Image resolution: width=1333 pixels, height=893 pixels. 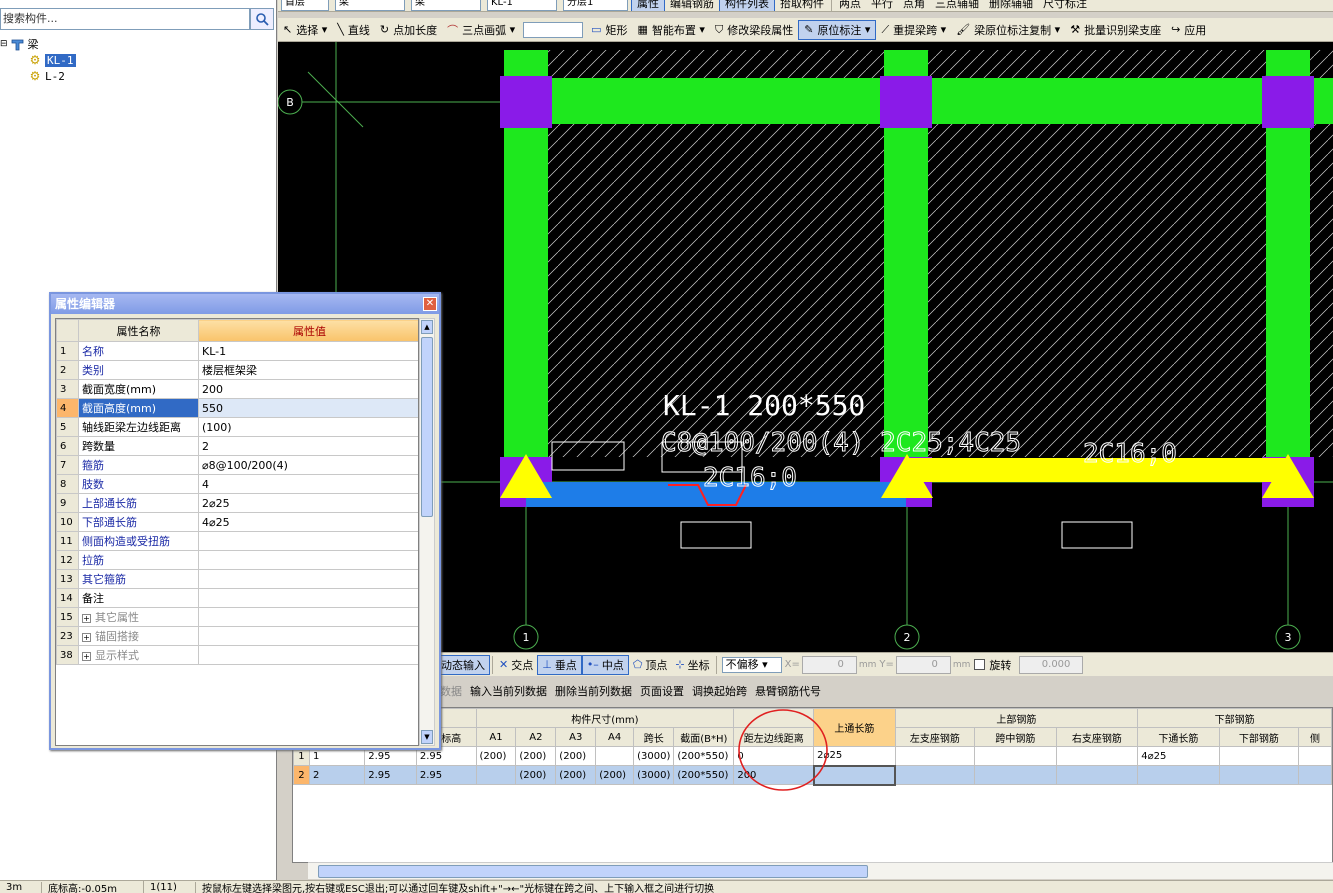 I want to click on property-row: 5 轴线距梁左边线距离 (100), so click(x=237, y=427).